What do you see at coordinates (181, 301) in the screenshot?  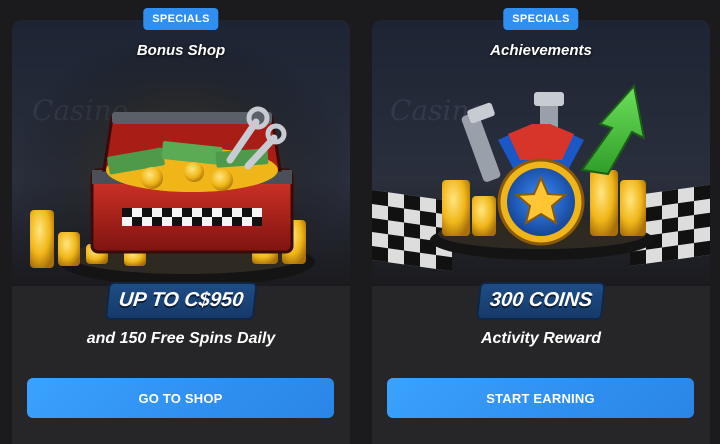 I see `bonus-amount: UP TO C$950` at bounding box center [181, 301].